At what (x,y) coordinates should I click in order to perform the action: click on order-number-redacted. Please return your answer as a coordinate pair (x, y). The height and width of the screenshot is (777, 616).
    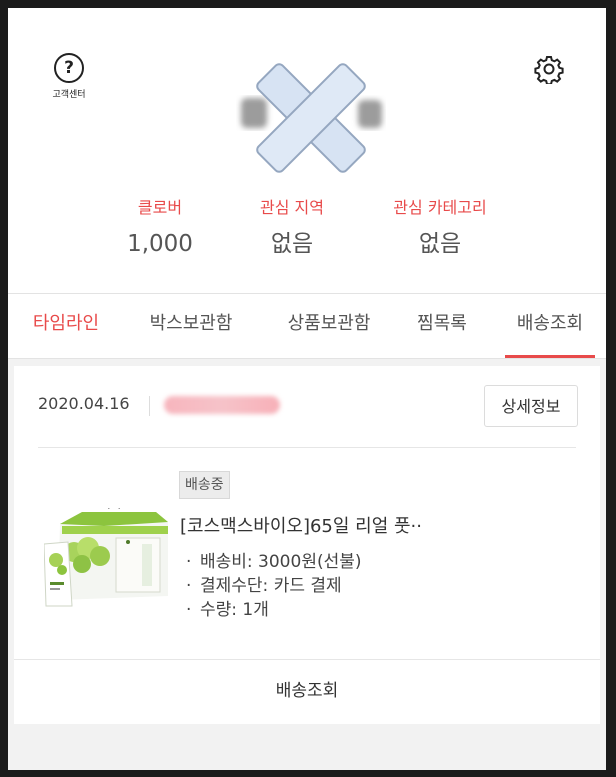
    Looking at the image, I should click on (222, 405).